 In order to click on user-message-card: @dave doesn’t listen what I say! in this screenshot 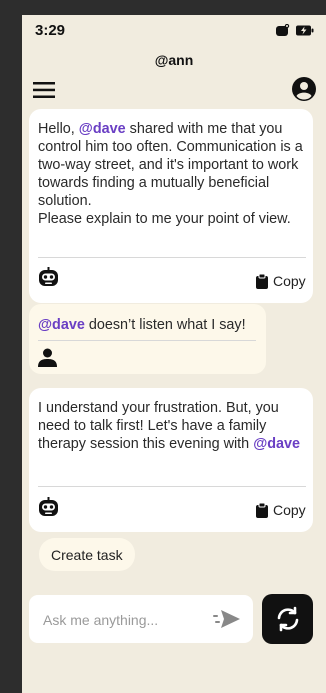, I will do `click(147, 339)`.